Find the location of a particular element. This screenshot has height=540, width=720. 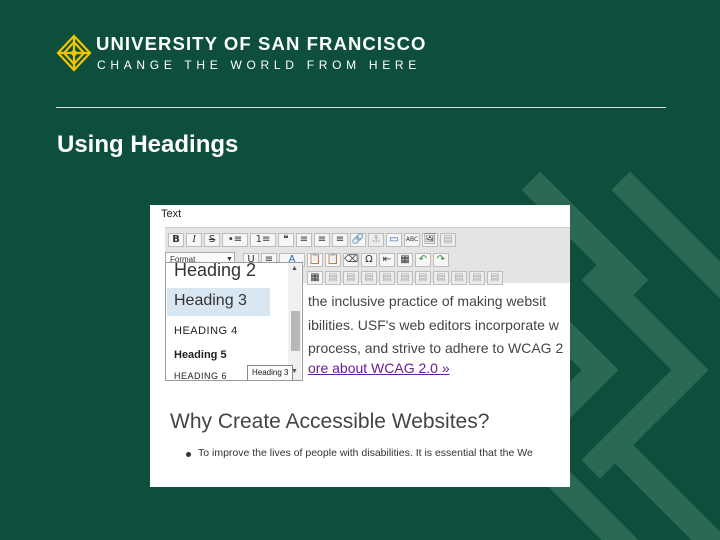

toolbar3-button-9: ▤ is located at coordinates (459, 278).